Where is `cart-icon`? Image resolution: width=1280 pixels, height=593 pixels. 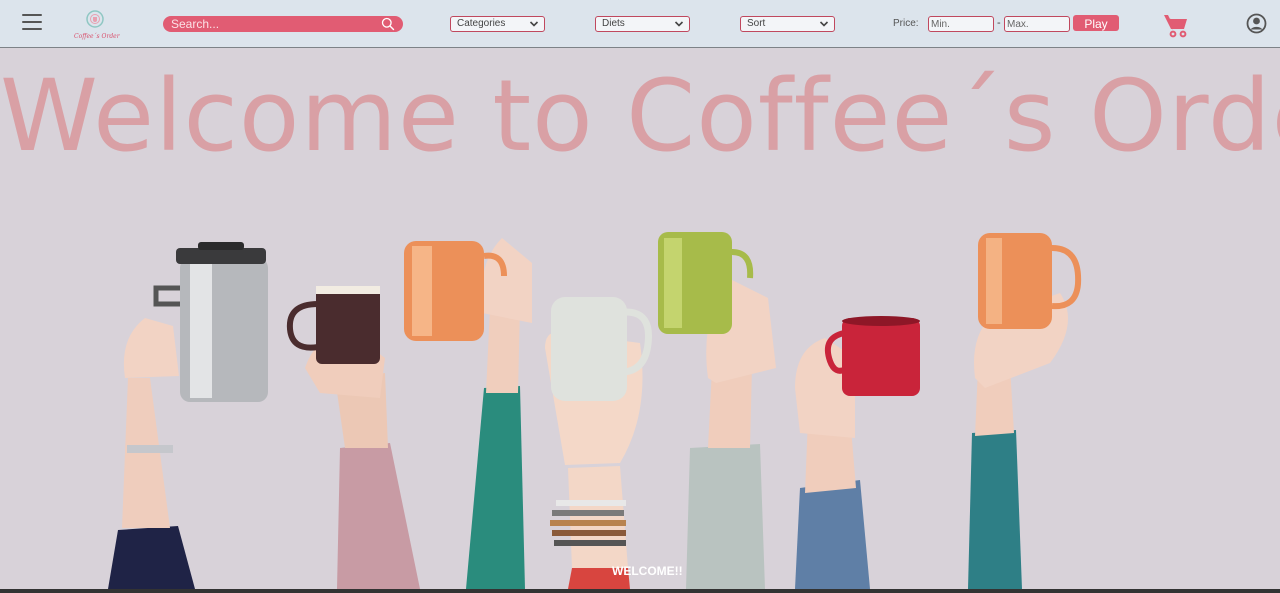
cart-icon is located at coordinates (1176, 25).